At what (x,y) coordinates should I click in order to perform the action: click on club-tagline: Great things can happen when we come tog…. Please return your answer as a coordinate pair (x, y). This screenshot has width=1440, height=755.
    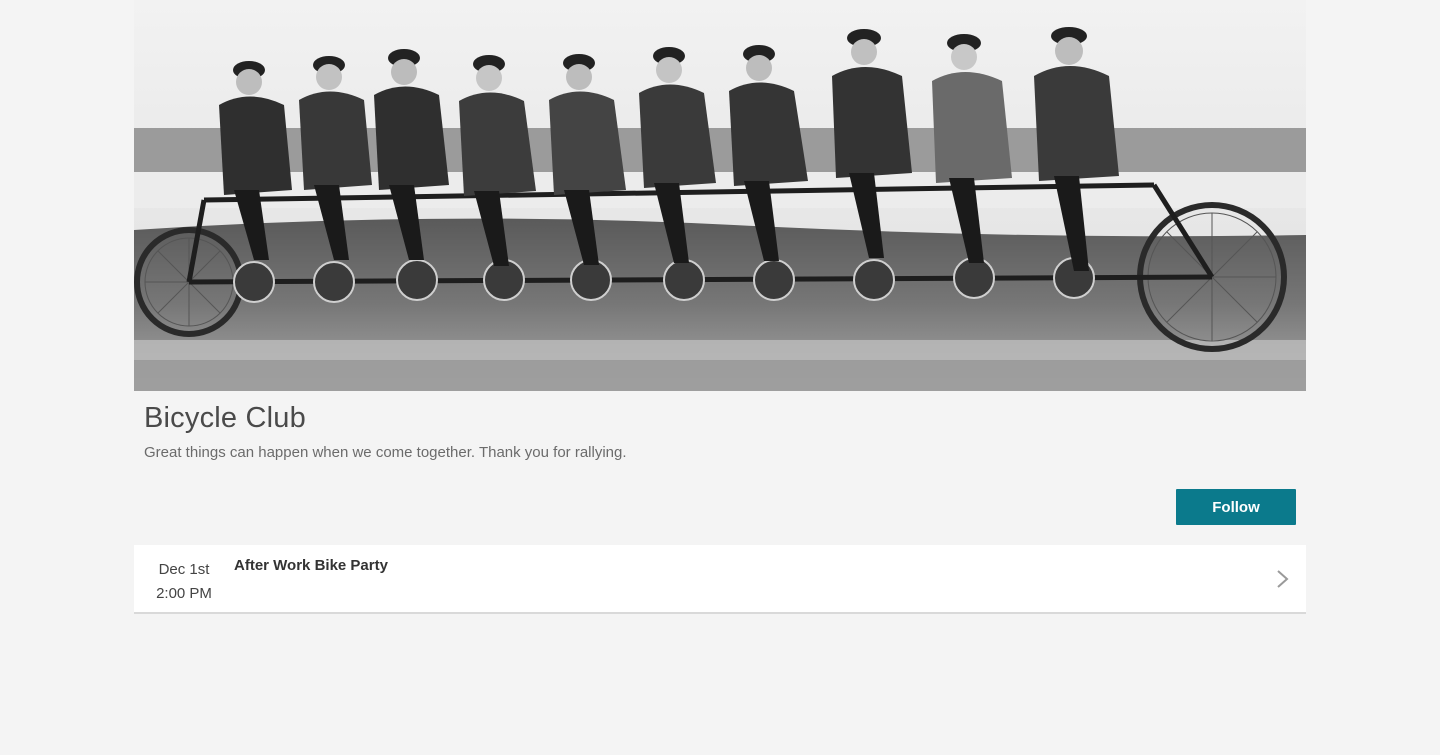
    Looking at the image, I should click on (385, 452).